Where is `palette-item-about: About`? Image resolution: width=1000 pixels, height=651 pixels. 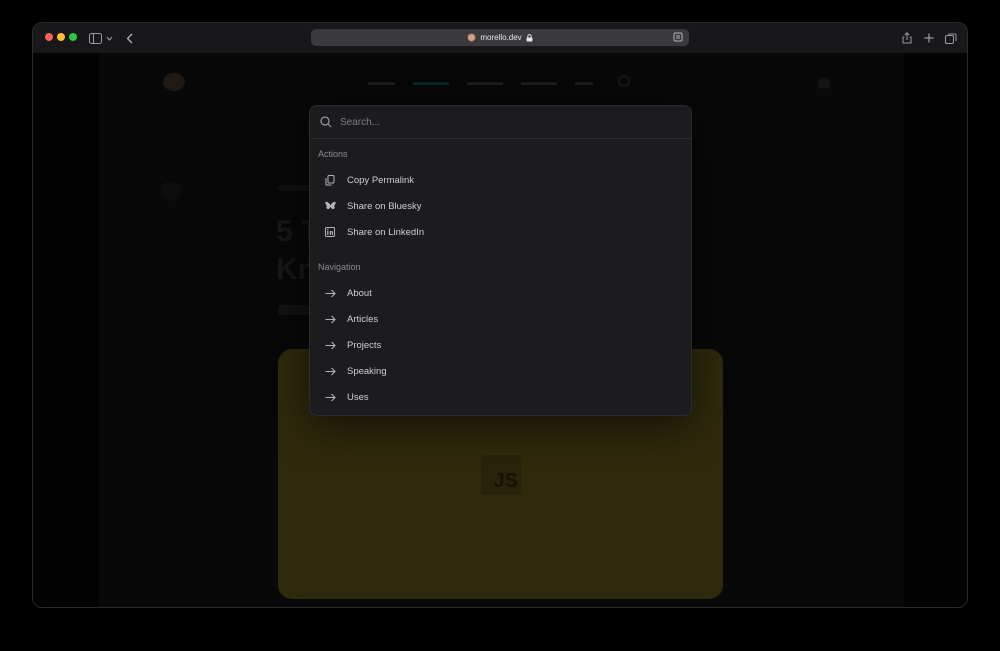 palette-item-about: About is located at coordinates (501, 293).